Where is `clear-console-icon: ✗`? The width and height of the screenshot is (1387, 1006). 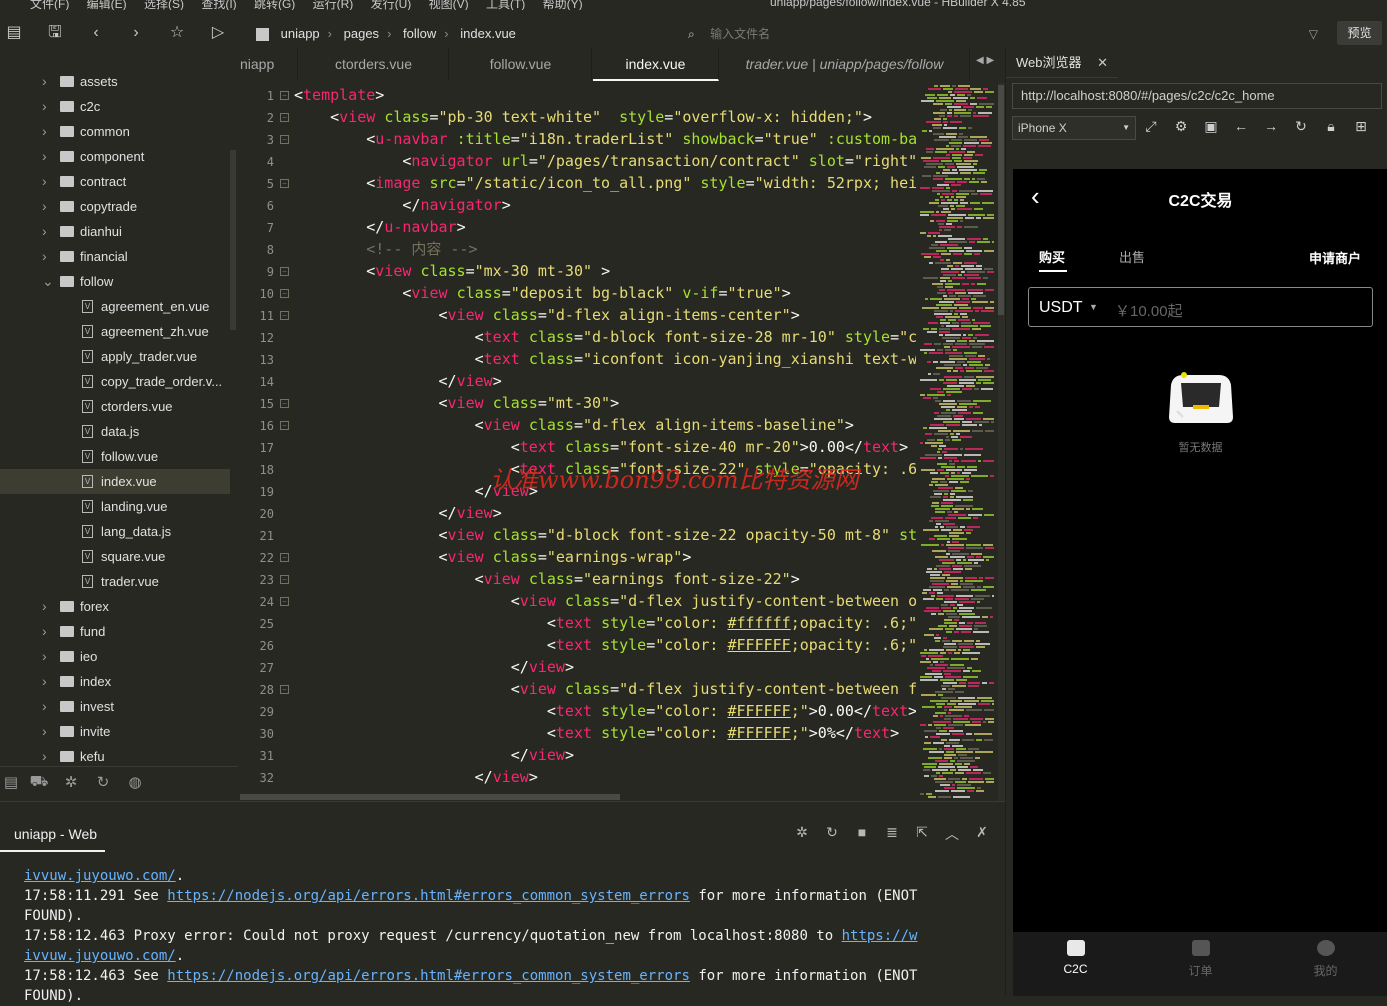 clear-console-icon: ✗ is located at coordinates (982, 834).